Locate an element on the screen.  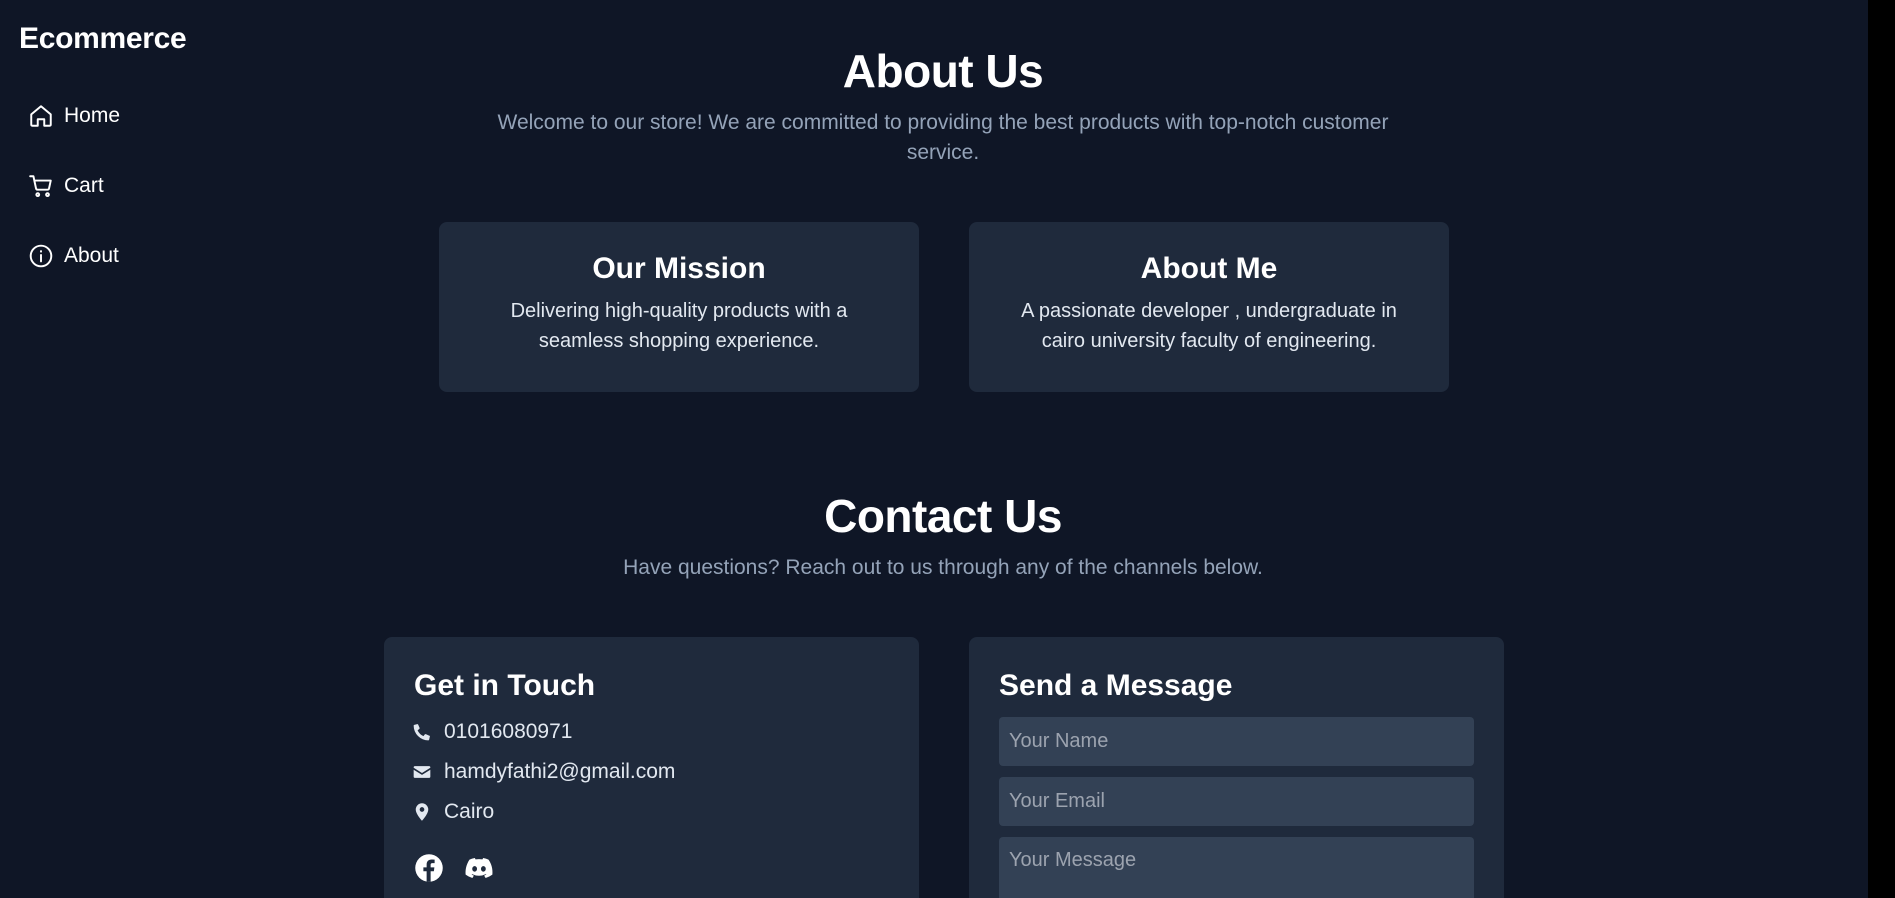
phone-icon is located at coordinates (422, 732).